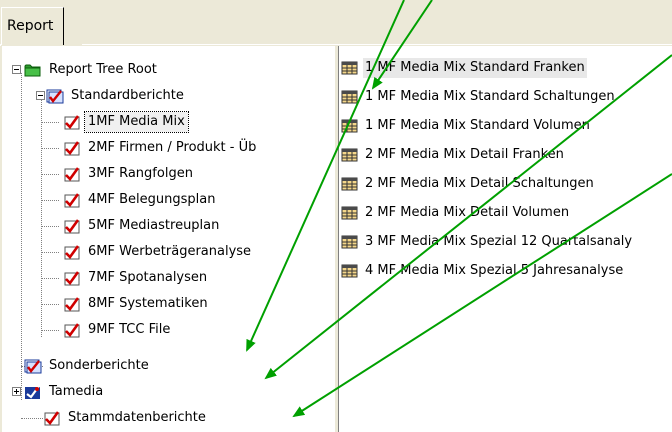 This screenshot has height=432, width=672. I want to click on tree-node-label: 1MF Media Mix, so click(136, 122).